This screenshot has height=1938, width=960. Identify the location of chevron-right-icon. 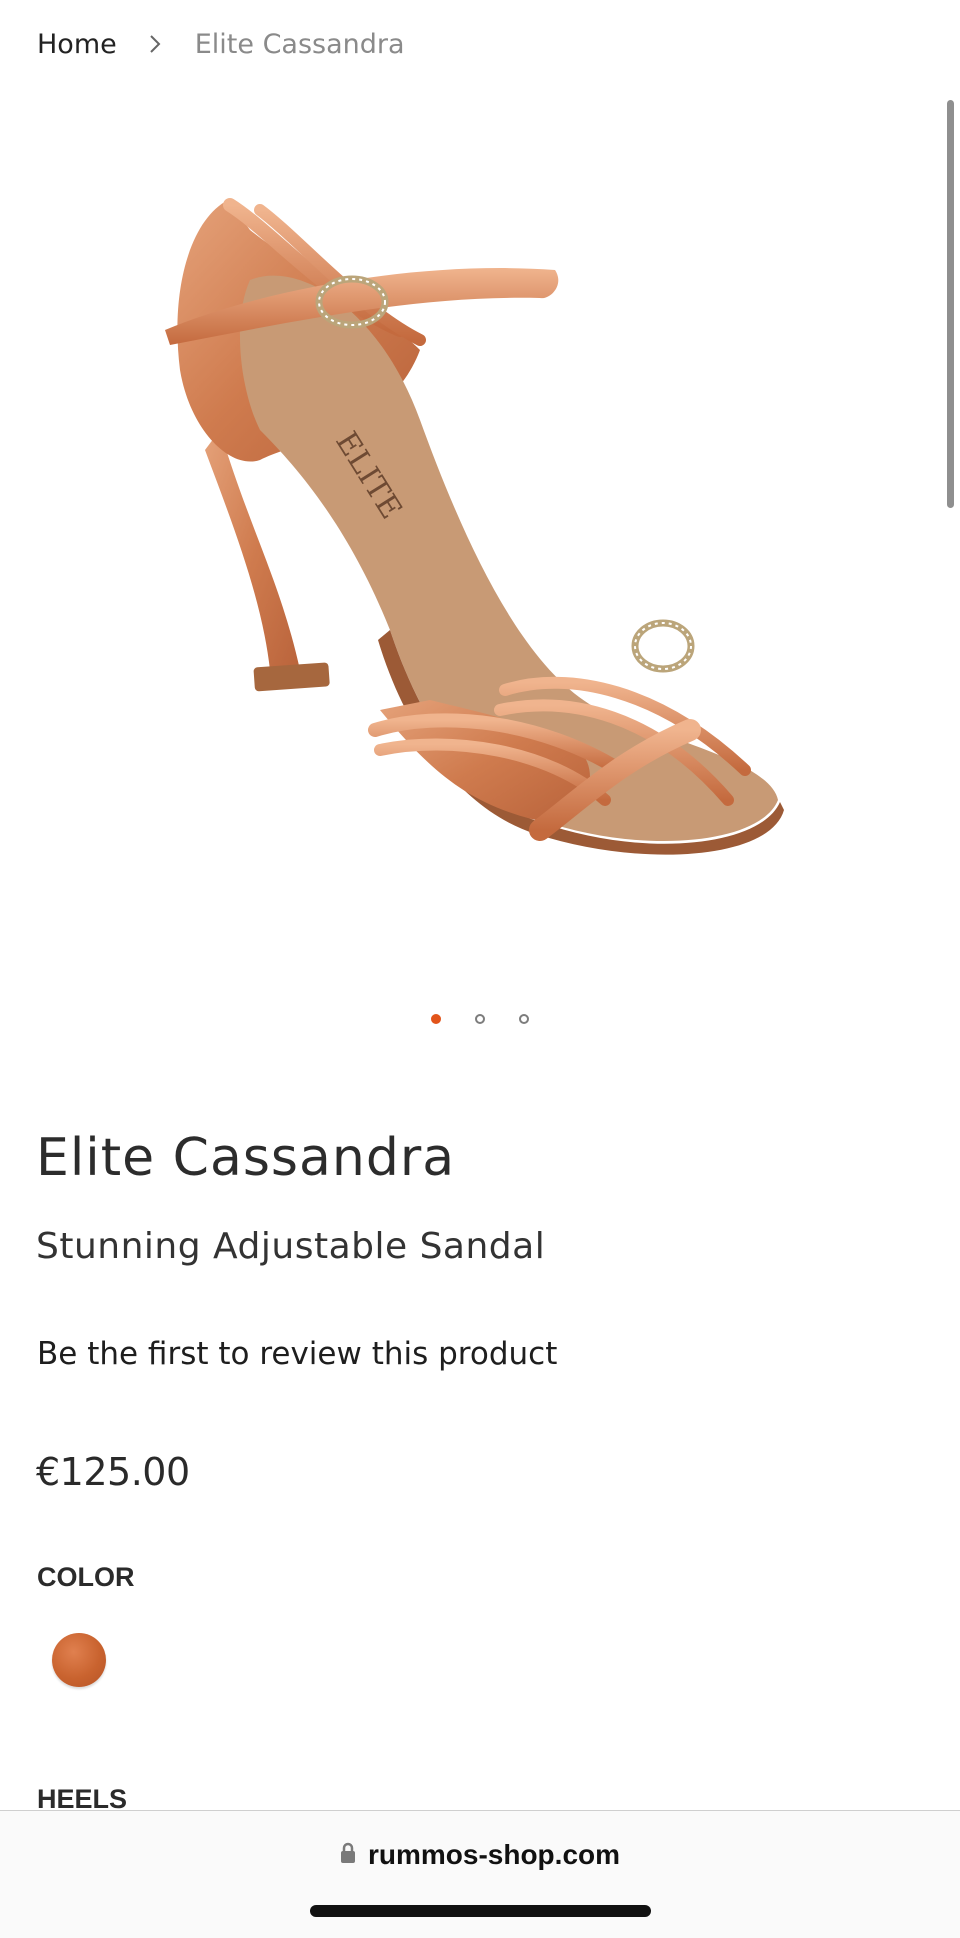
(155, 44).